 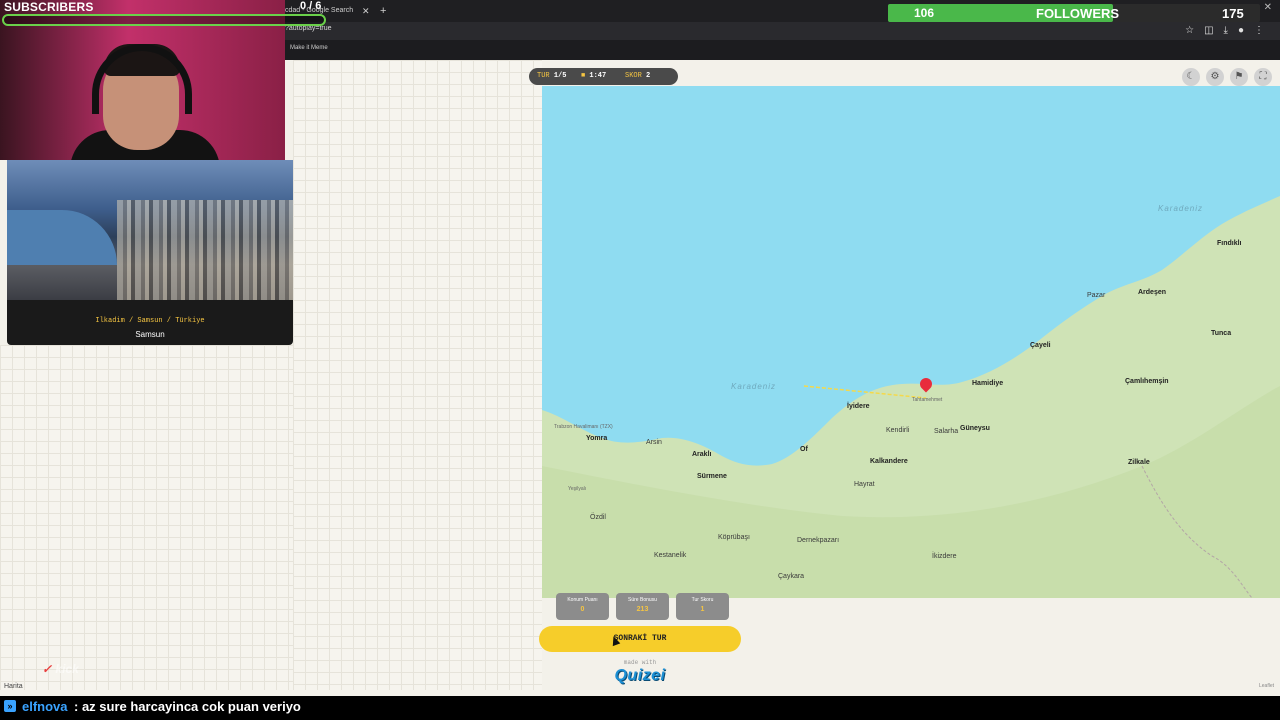 I want to click on kick-logo-icon: ✓, so click(x=47, y=669).